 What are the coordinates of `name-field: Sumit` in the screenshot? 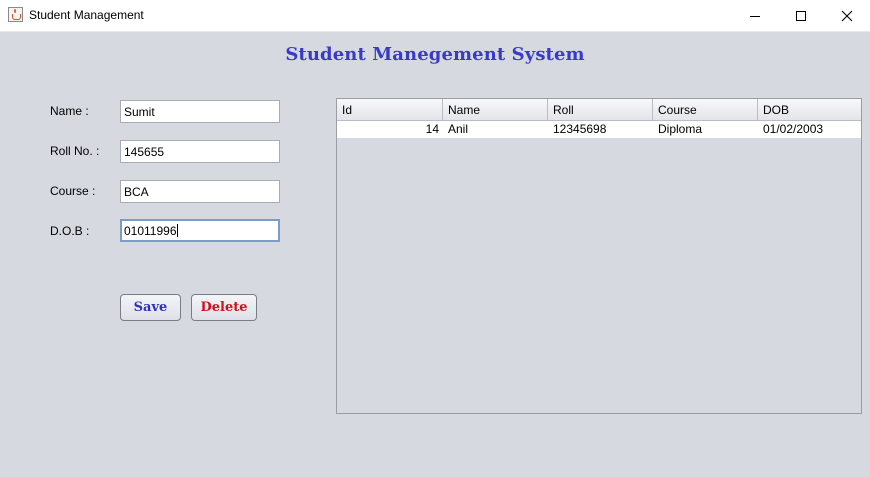 It's located at (200, 111).